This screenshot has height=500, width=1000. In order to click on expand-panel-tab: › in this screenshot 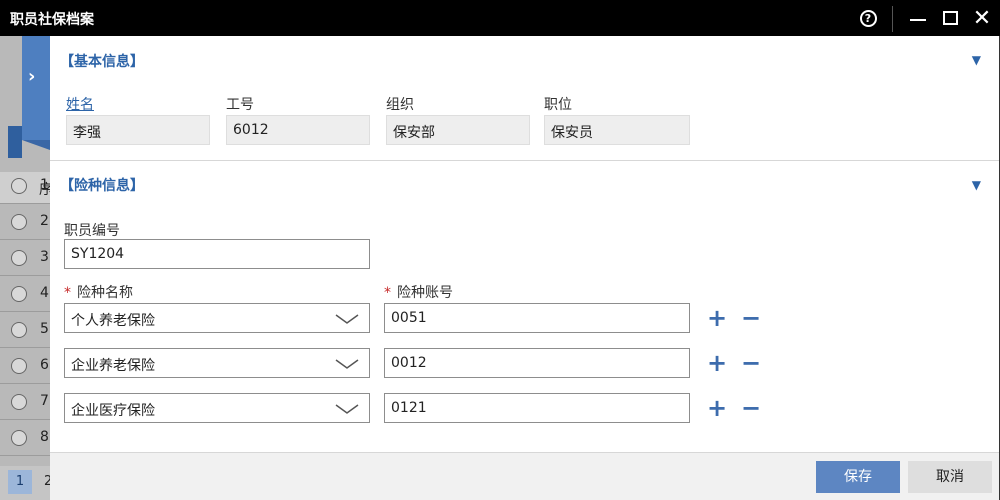, I will do `click(36, 88)`.